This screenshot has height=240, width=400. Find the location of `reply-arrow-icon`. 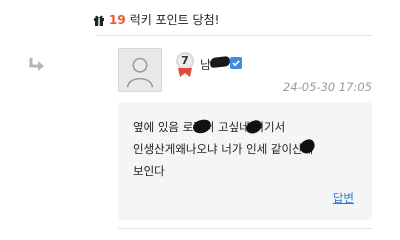

reply-arrow-icon is located at coordinates (36, 64).